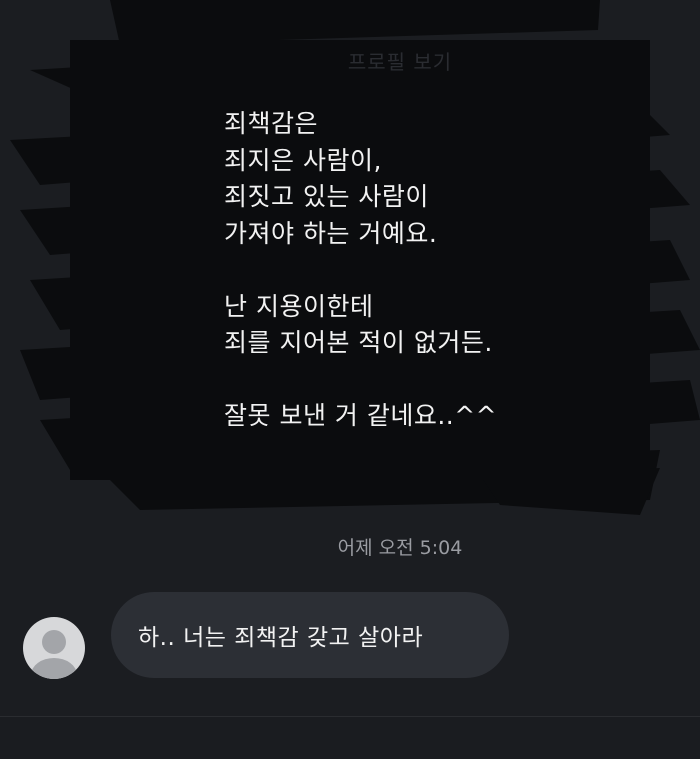 This screenshot has height=759, width=700. What do you see at coordinates (400, 548) in the screenshot?
I see `message-timestamp: 어제 오전 5:04` at bounding box center [400, 548].